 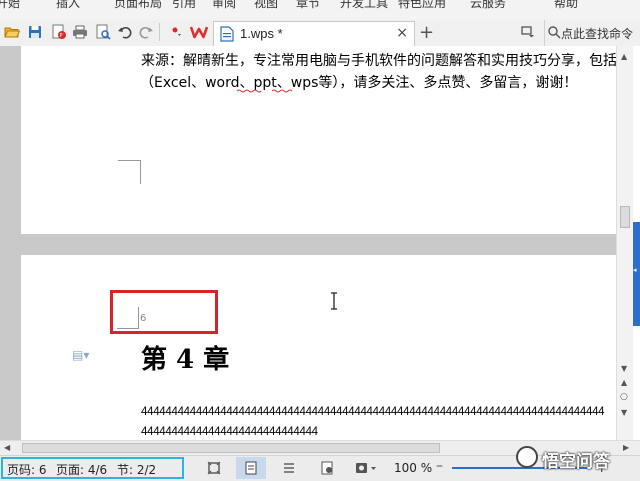 I want to click on text-cursor-icon, so click(x=334, y=301).